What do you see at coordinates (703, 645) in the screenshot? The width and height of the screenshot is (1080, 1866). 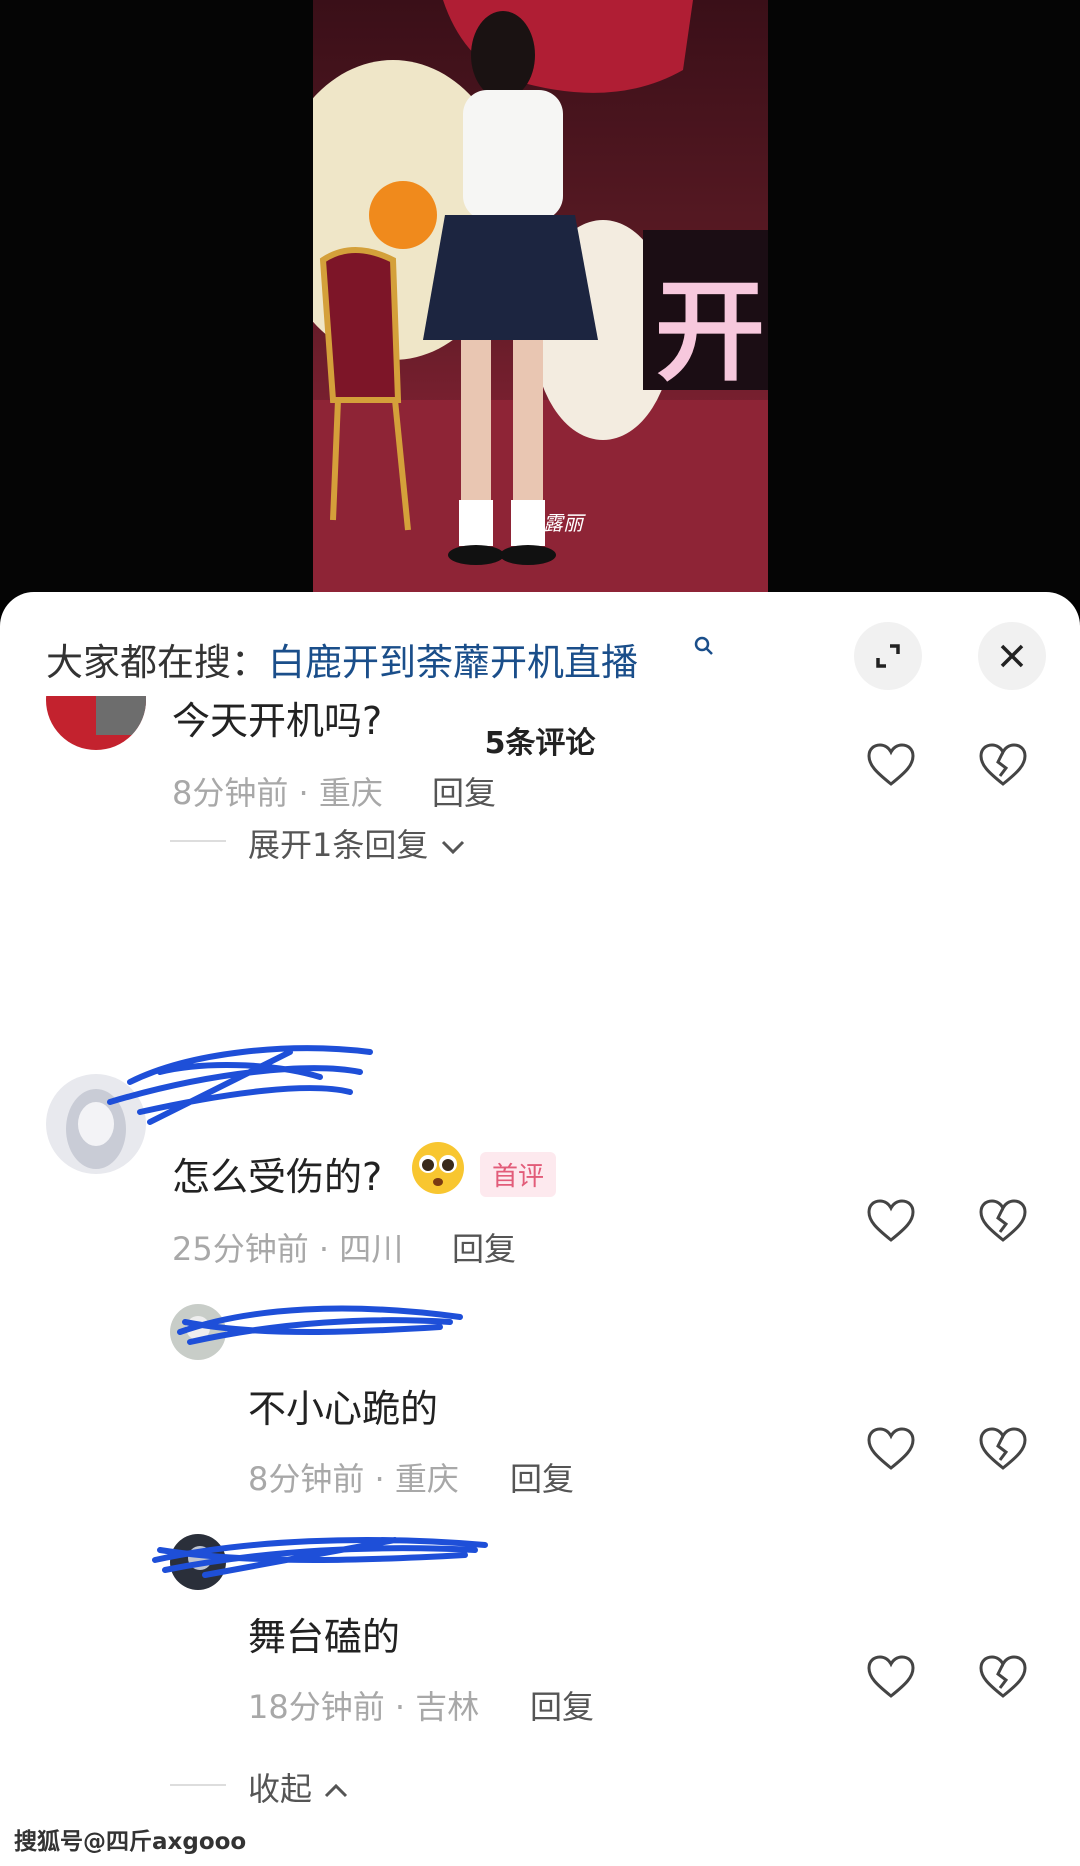 I see `search-icon` at bounding box center [703, 645].